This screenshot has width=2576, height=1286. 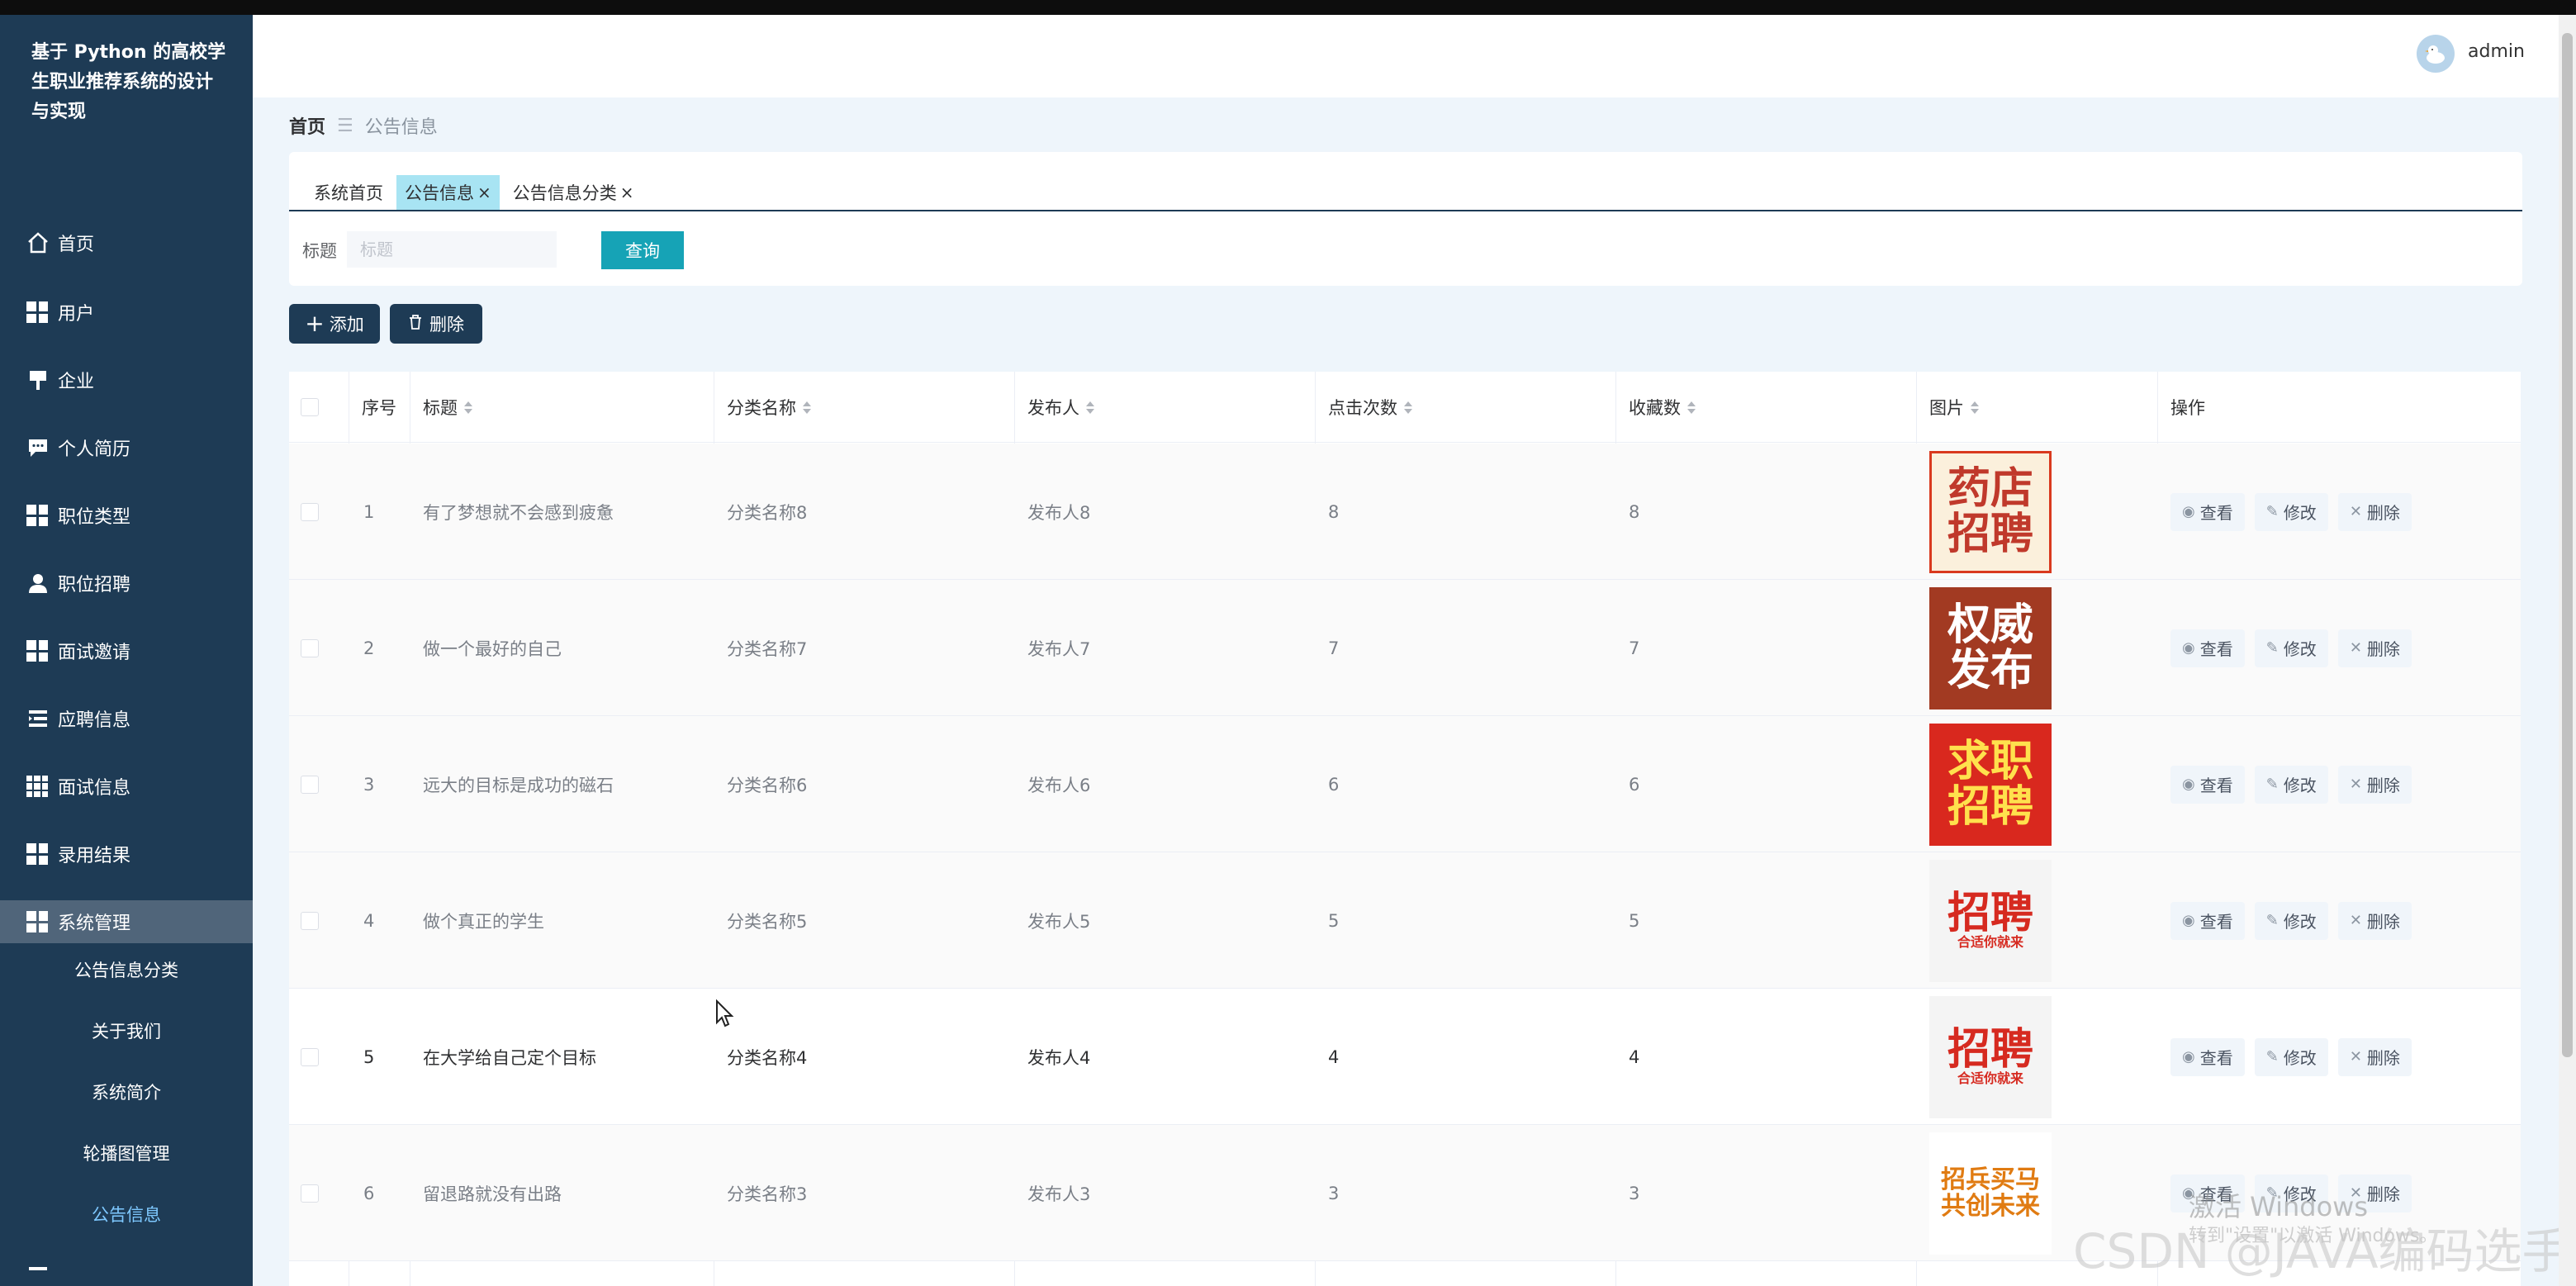 I want to click on cell-image: 求职 招聘, so click(x=1990, y=784).